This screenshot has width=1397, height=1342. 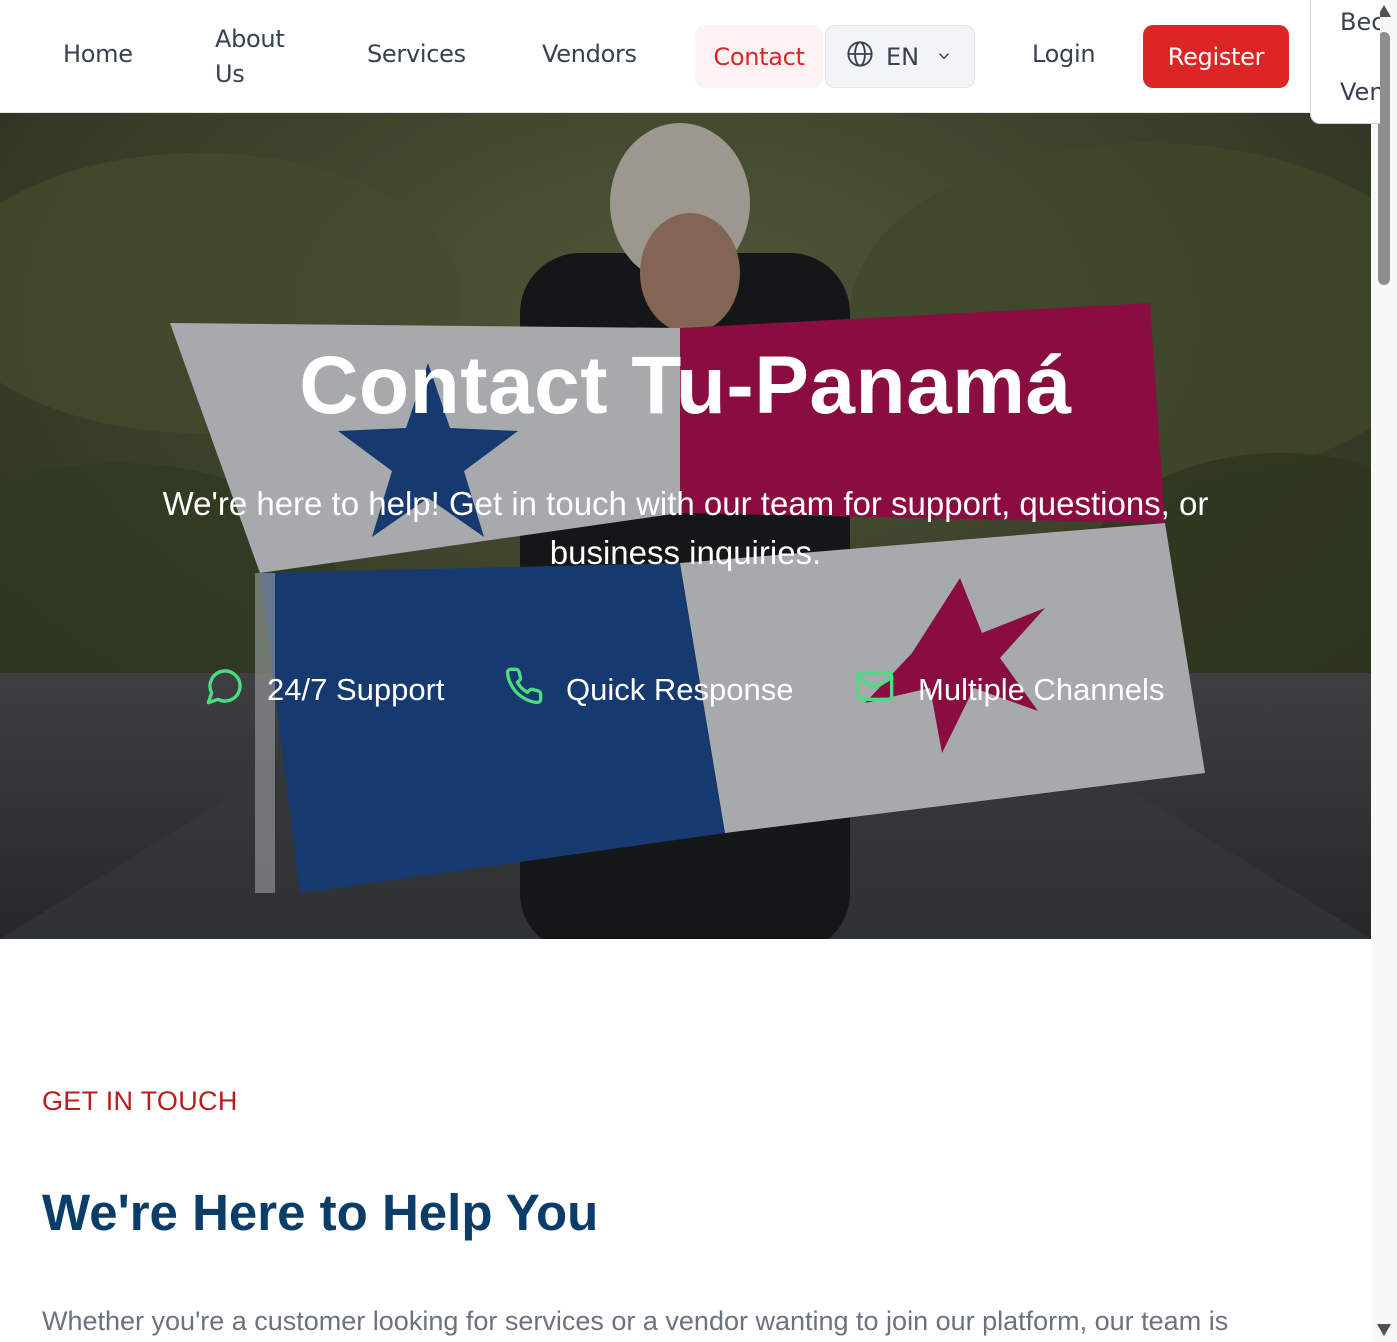 I want to click on language-selector: EN, so click(x=900, y=56).